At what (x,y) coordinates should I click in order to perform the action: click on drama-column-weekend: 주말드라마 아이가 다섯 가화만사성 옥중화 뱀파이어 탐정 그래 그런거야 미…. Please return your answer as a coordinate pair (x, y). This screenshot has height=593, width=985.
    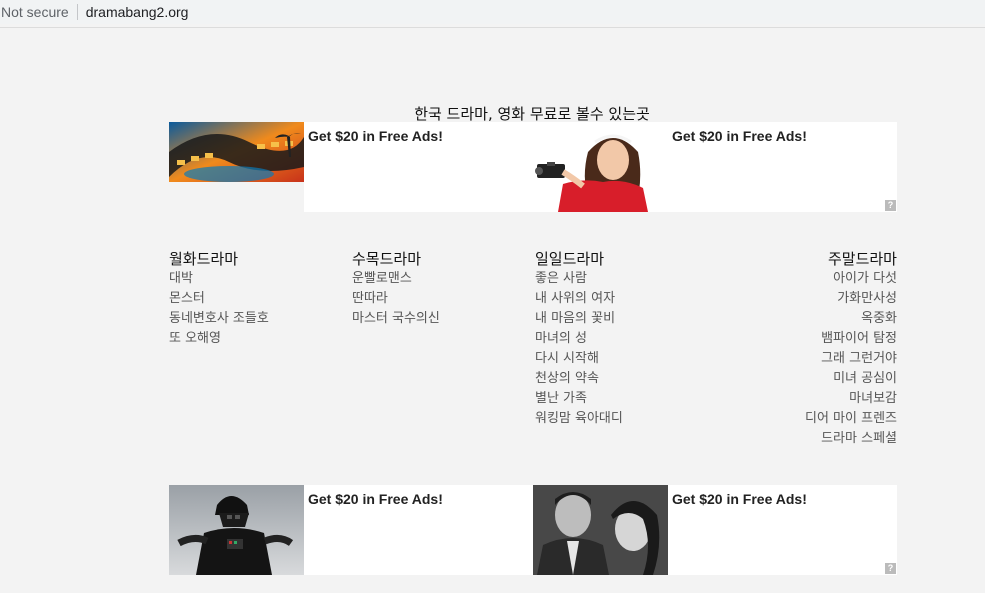
    Looking at the image, I should click on (851, 349).